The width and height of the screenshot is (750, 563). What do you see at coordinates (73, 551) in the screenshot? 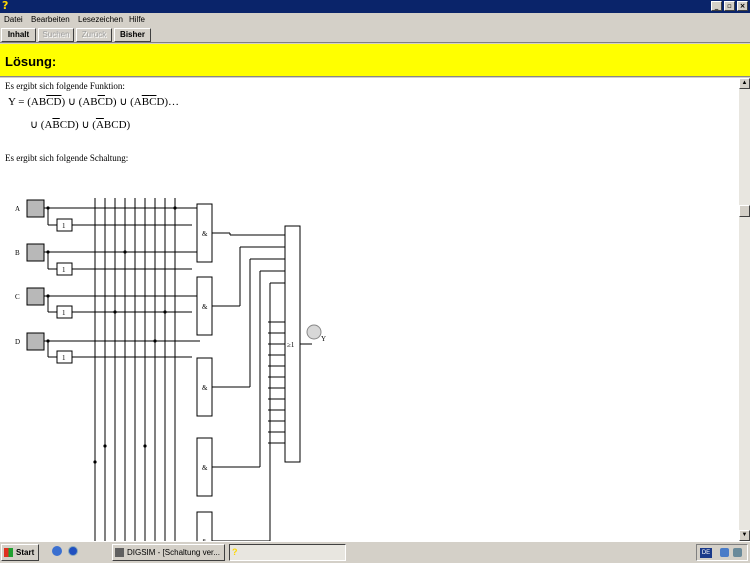
I see `browser-quicklaunch-icon` at bounding box center [73, 551].